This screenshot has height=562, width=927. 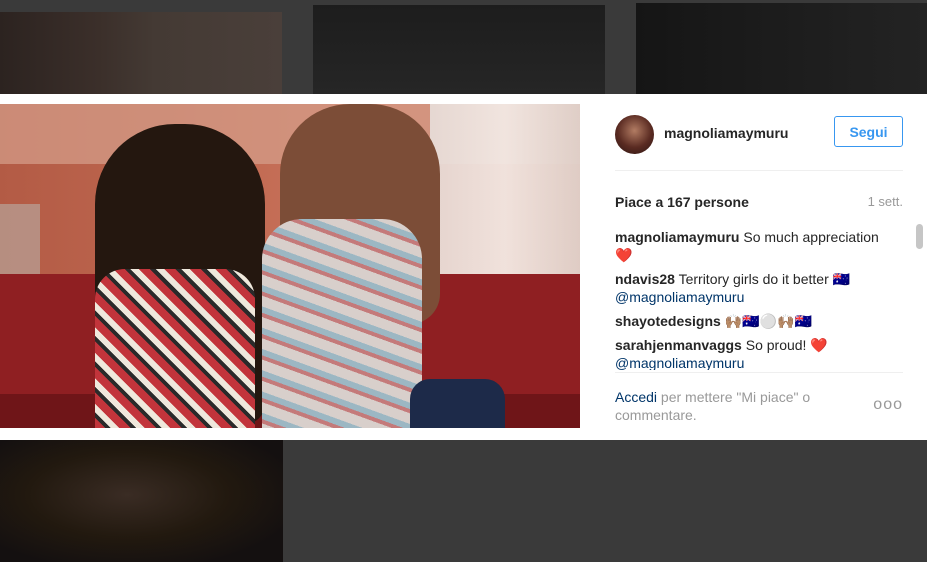 What do you see at coordinates (885, 201) in the screenshot?
I see `post-time: 1 sett.` at bounding box center [885, 201].